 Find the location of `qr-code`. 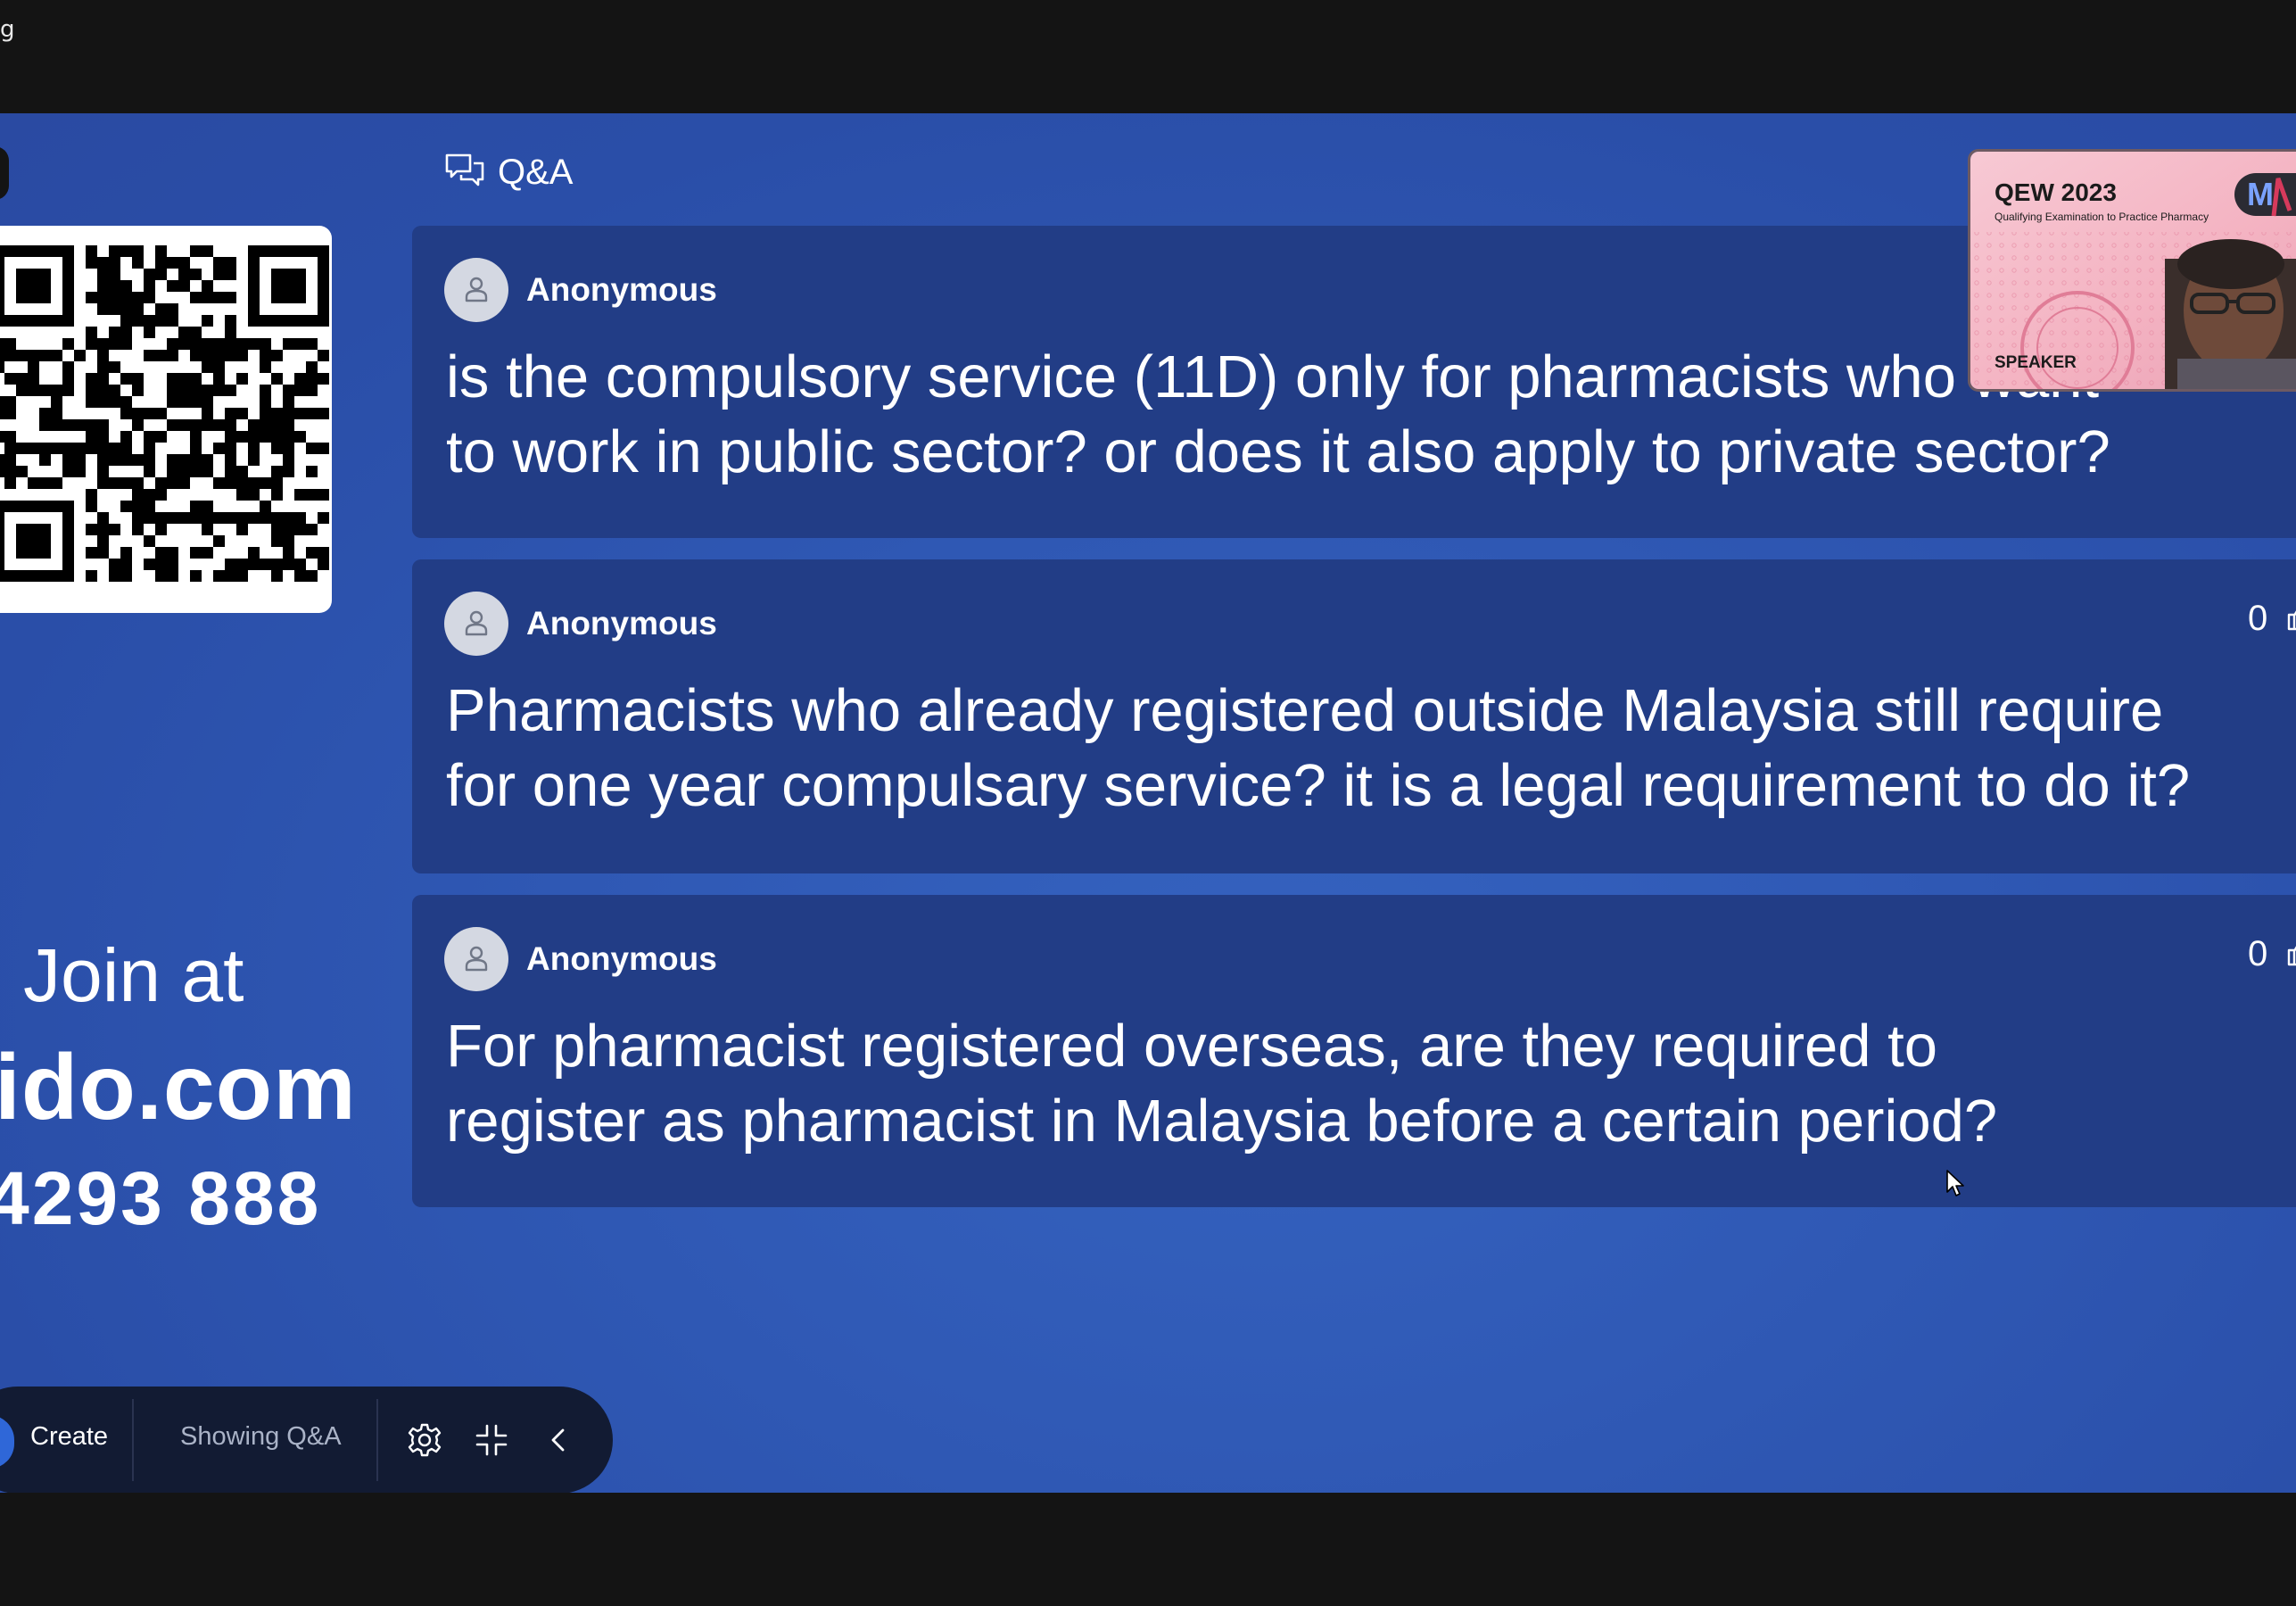

qr-code is located at coordinates (166, 420).